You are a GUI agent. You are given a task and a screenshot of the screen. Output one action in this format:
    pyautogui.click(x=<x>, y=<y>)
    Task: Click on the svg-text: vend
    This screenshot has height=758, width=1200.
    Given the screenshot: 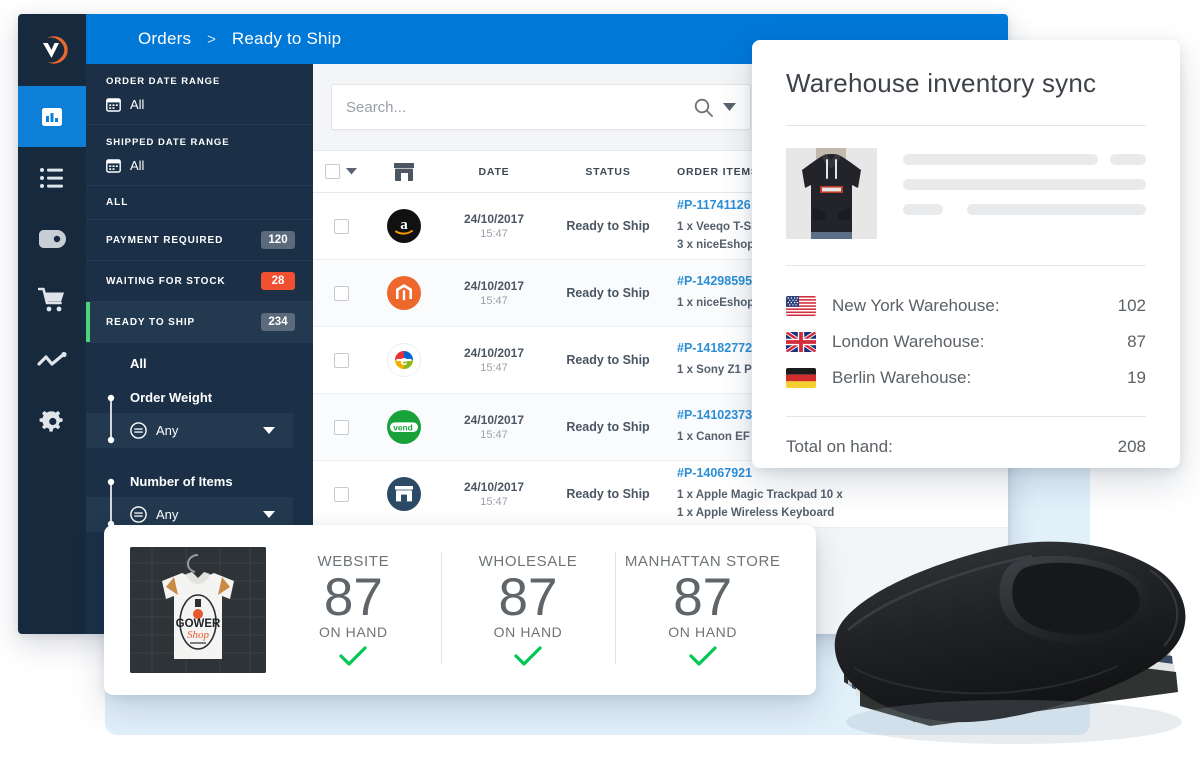 What is the action you would take?
    pyautogui.click(x=403, y=427)
    